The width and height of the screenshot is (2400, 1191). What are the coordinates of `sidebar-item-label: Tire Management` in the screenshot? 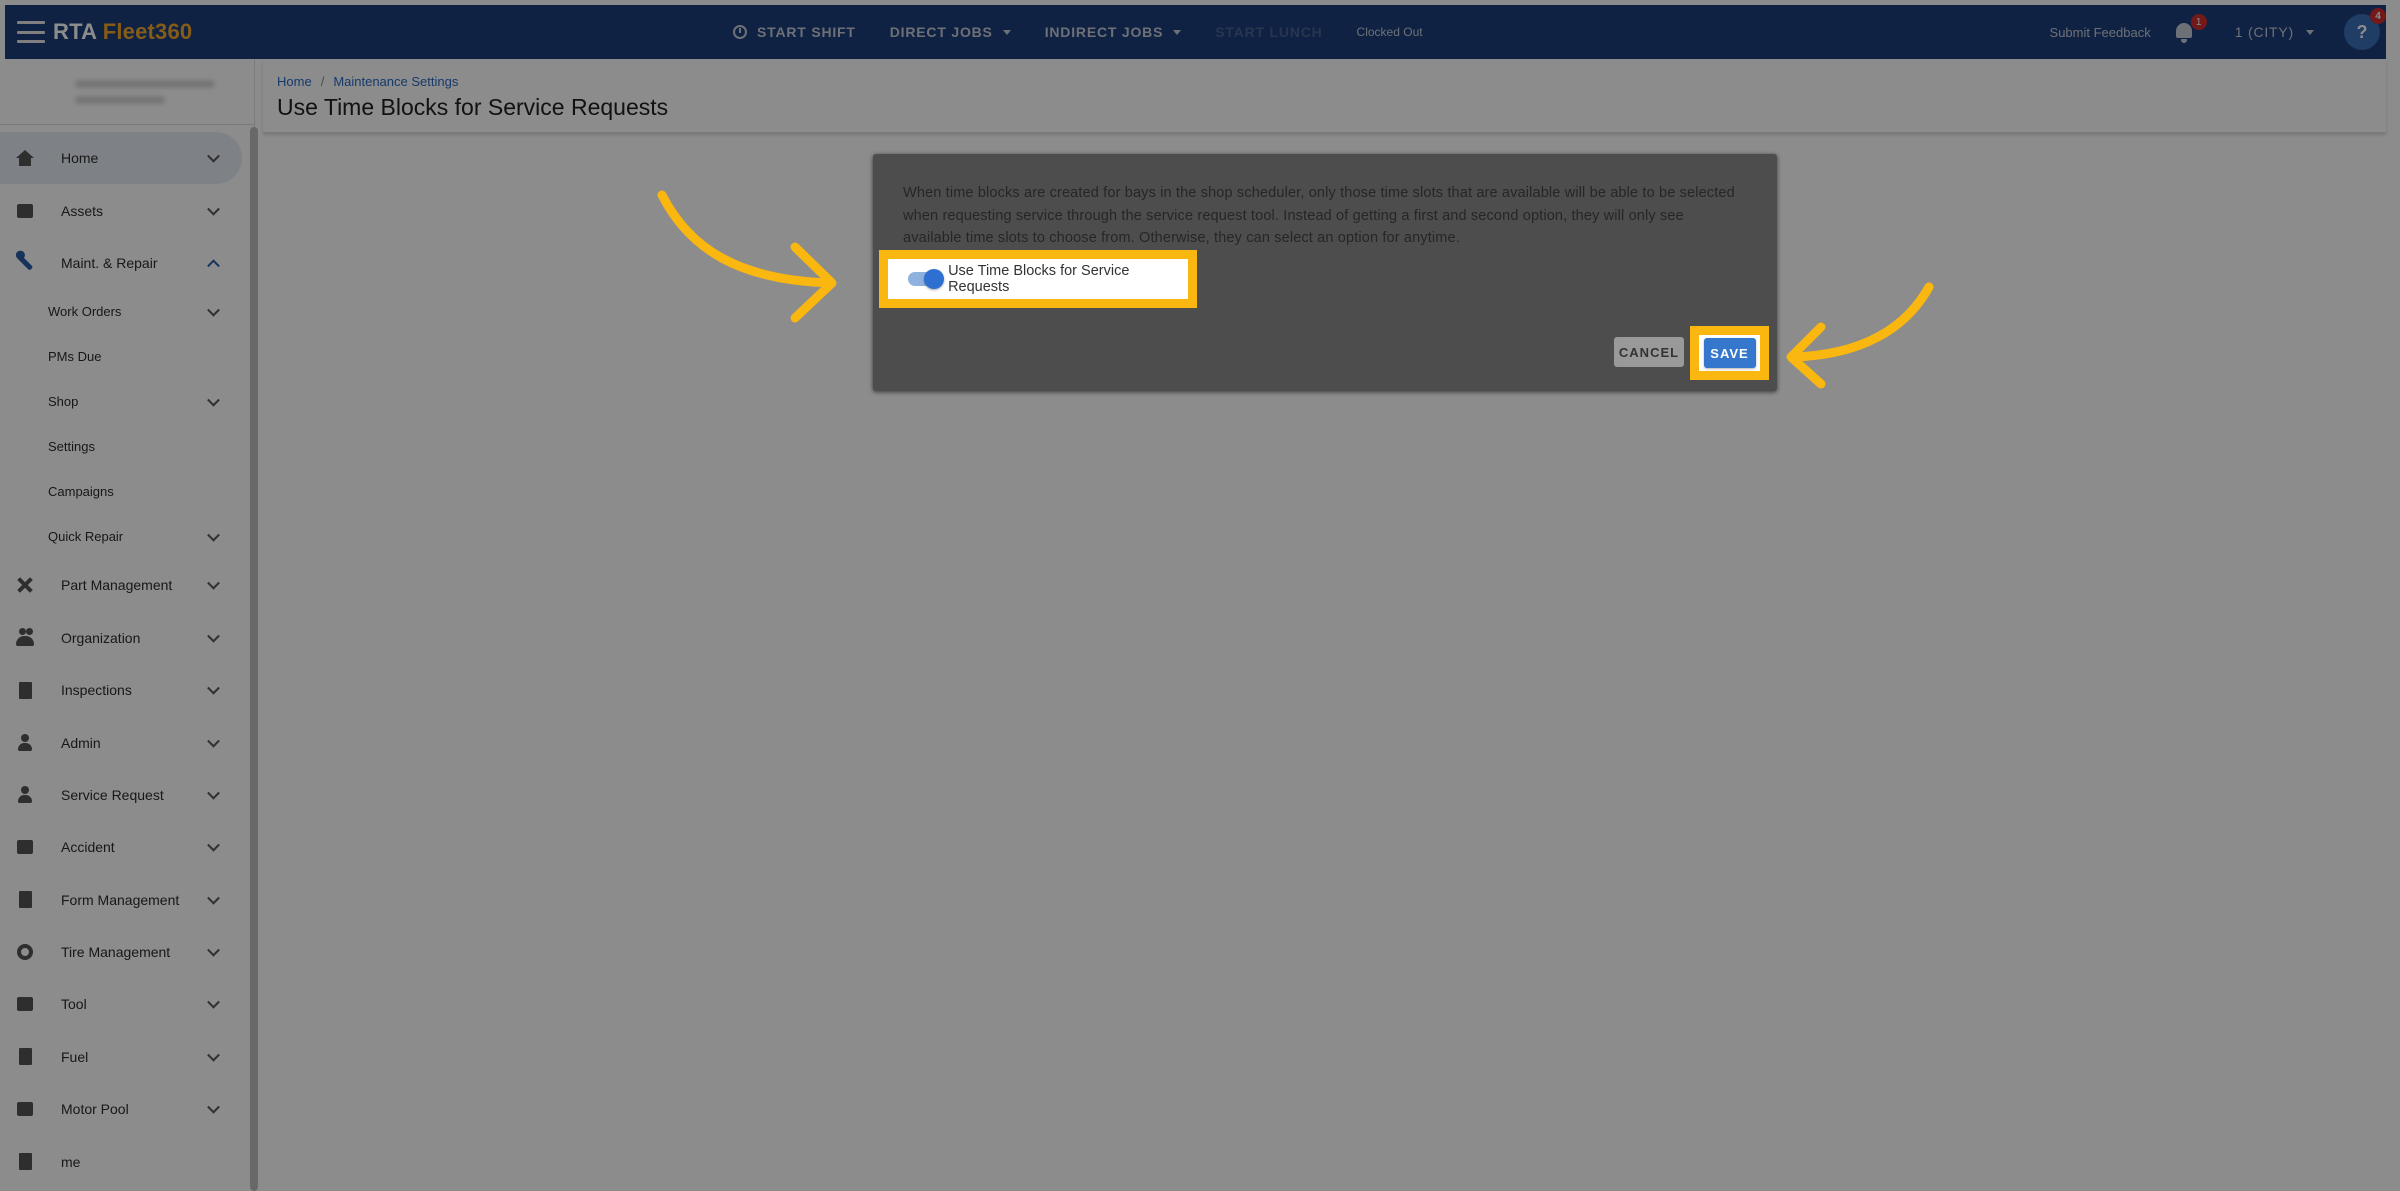 It's located at (116, 952).